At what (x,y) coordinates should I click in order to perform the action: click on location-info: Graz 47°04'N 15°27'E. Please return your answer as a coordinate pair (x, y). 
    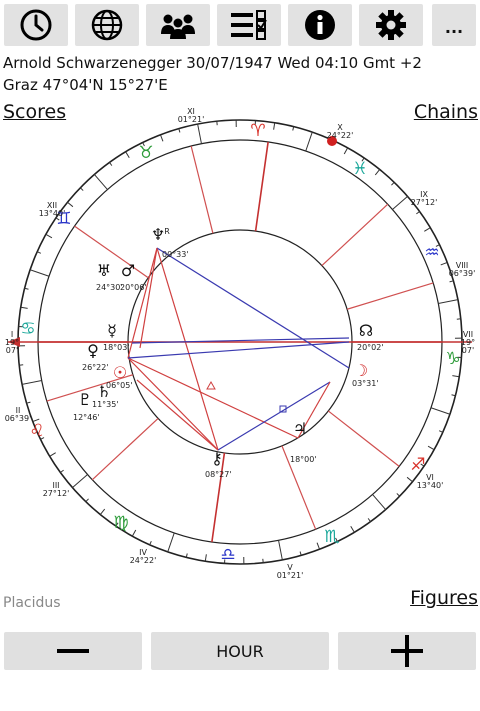
    Looking at the image, I should click on (85, 85).